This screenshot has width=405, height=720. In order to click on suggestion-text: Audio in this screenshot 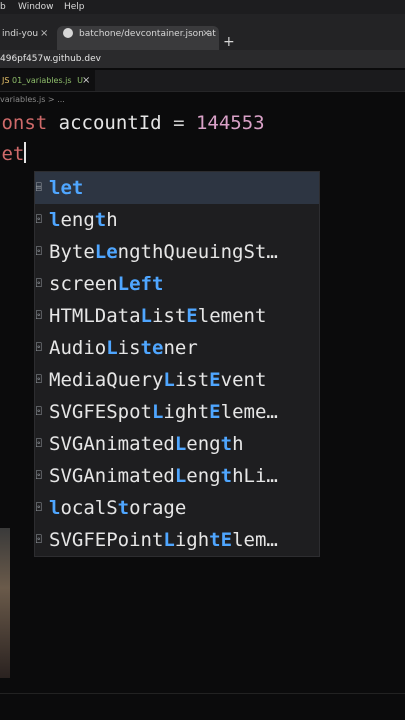, I will do `click(78, 348)`.